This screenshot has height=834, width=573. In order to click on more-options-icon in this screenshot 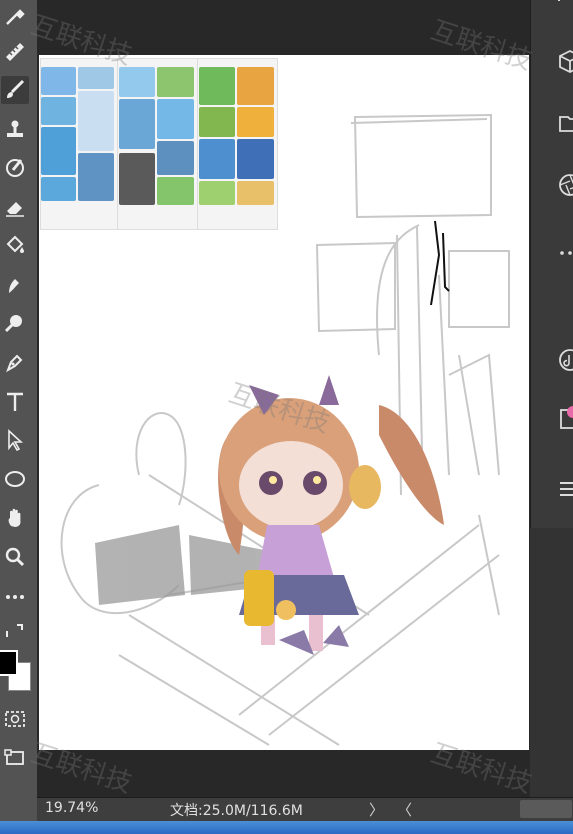, I will do `click(565, 253)`.